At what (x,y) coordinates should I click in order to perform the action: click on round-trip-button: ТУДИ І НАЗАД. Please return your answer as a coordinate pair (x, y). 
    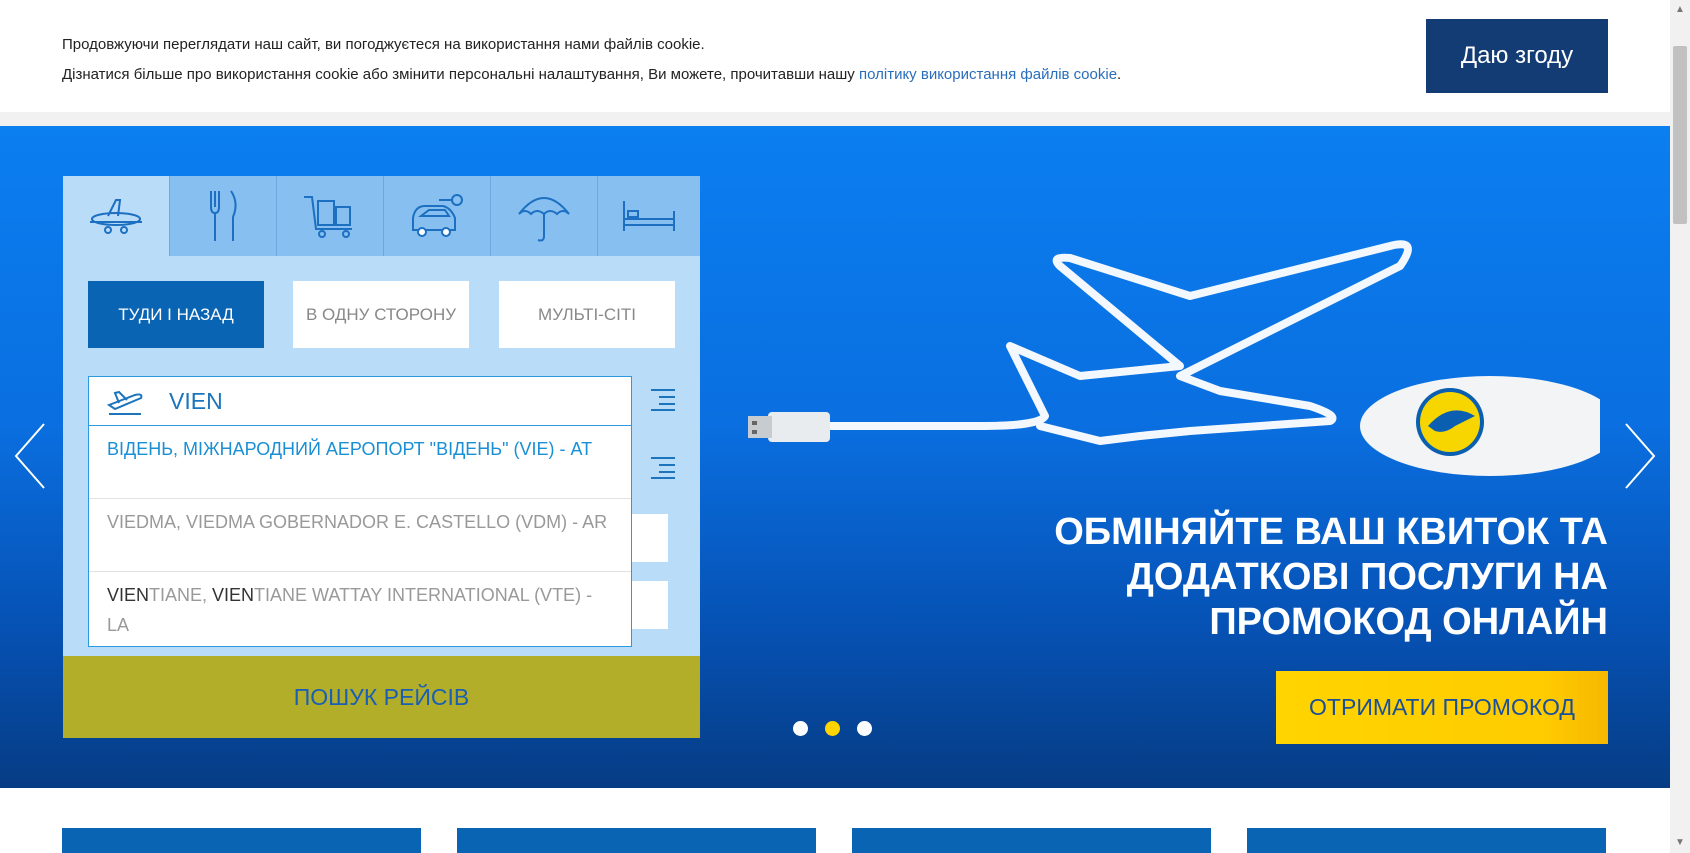
    Looking at the image, I should click on (176, 314).